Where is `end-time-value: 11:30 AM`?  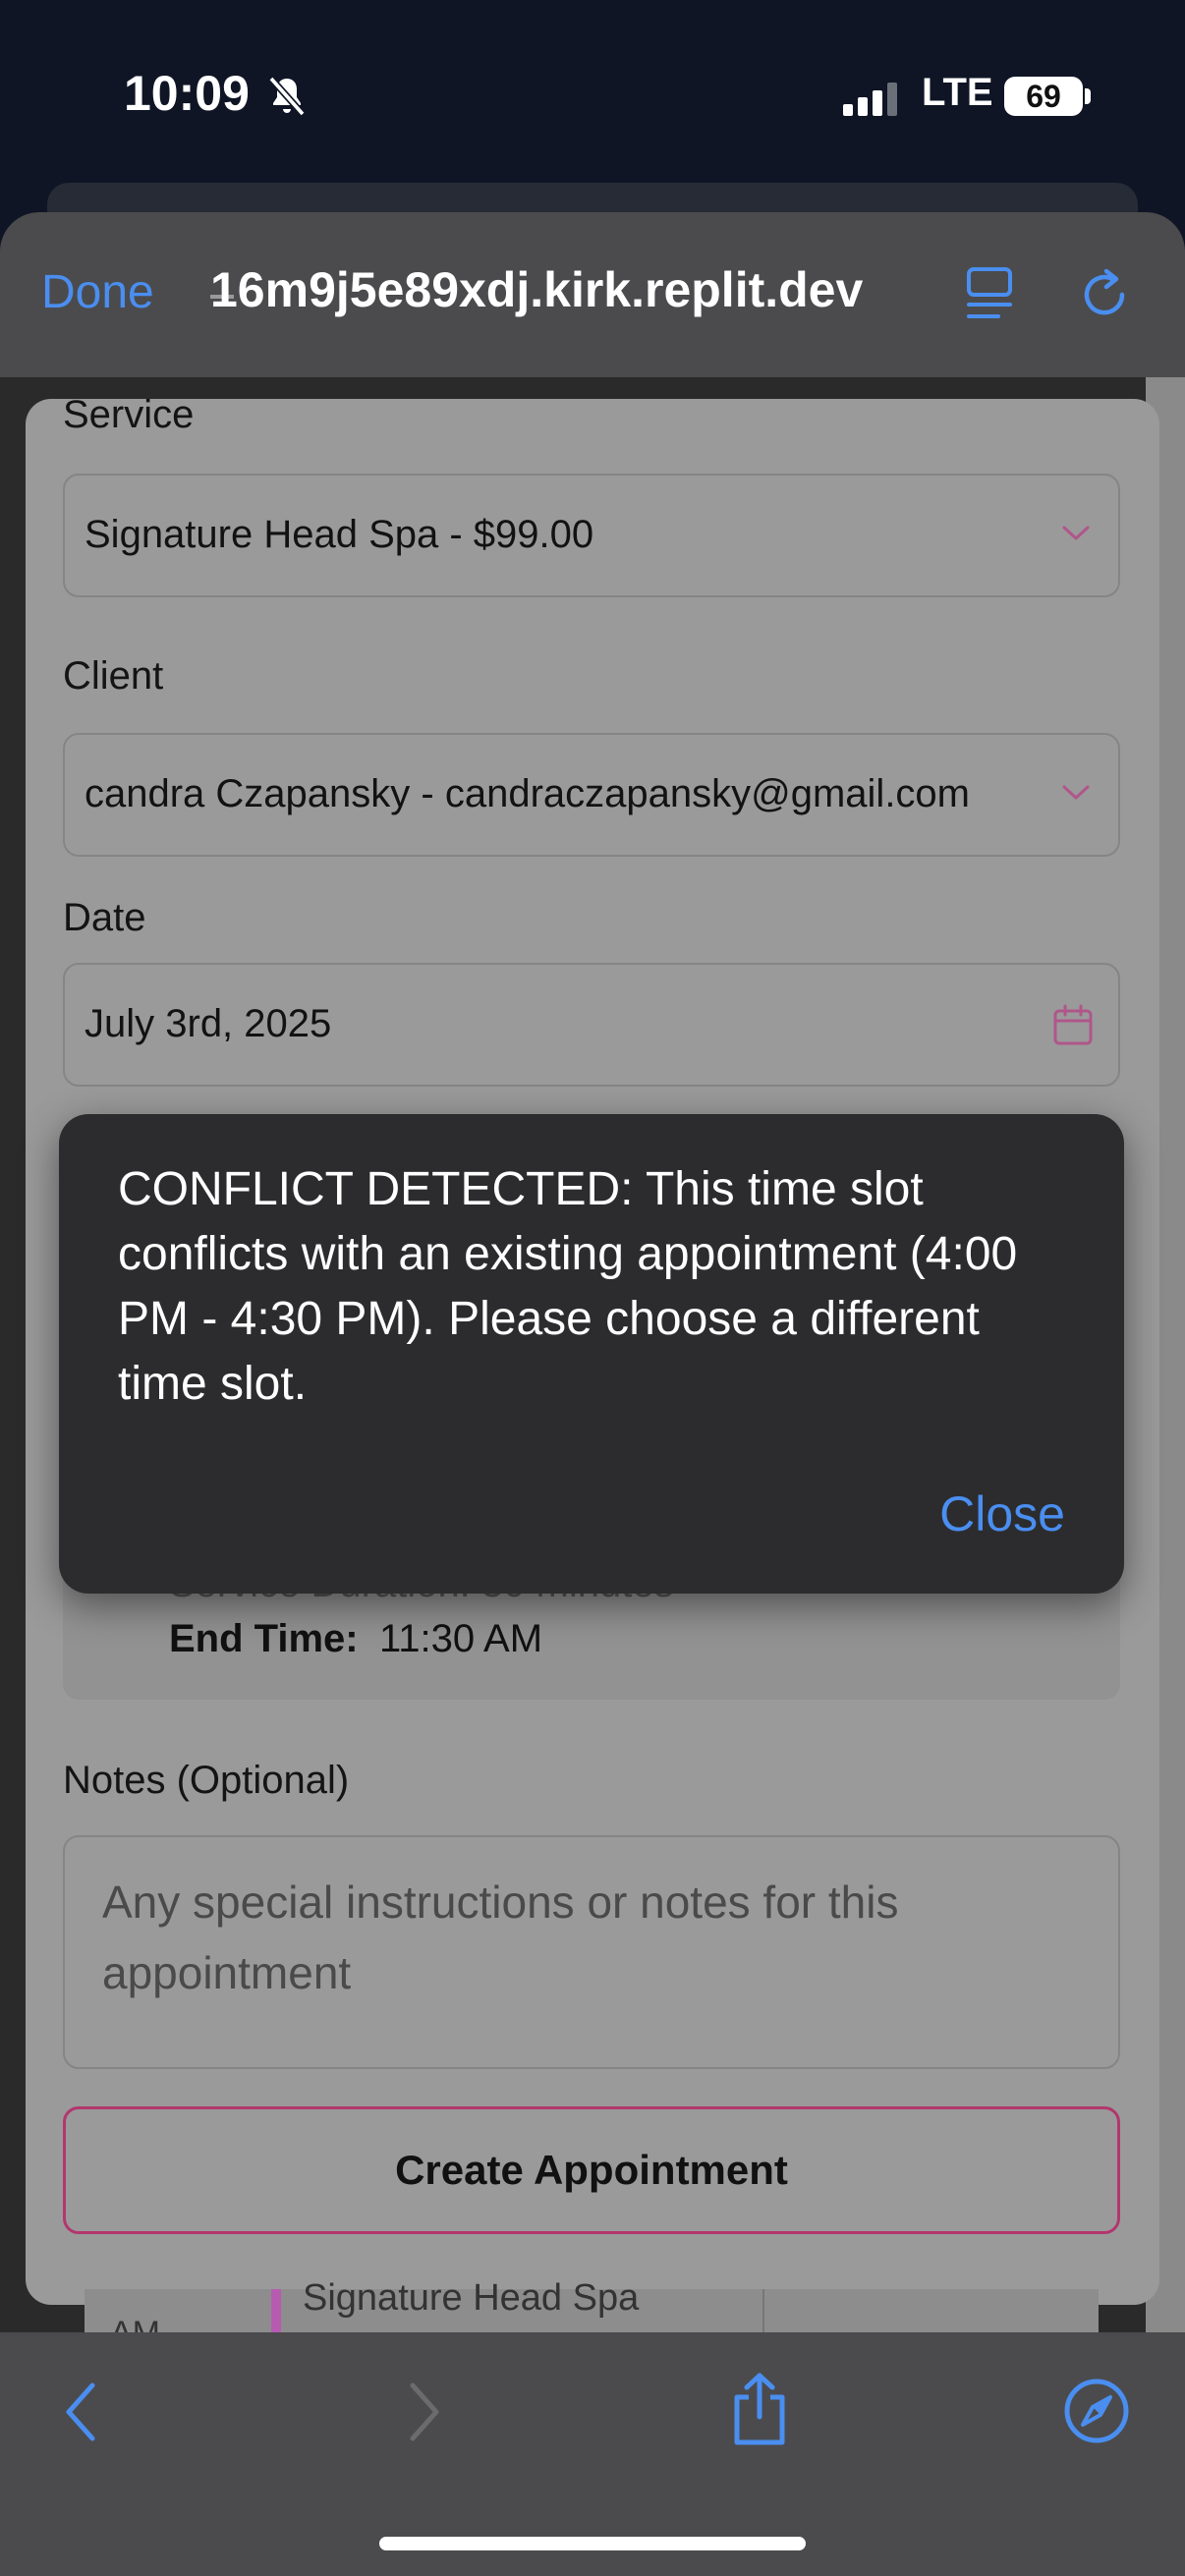
end-time-value: 11:30 AM is located at coordinates (461, 1638).